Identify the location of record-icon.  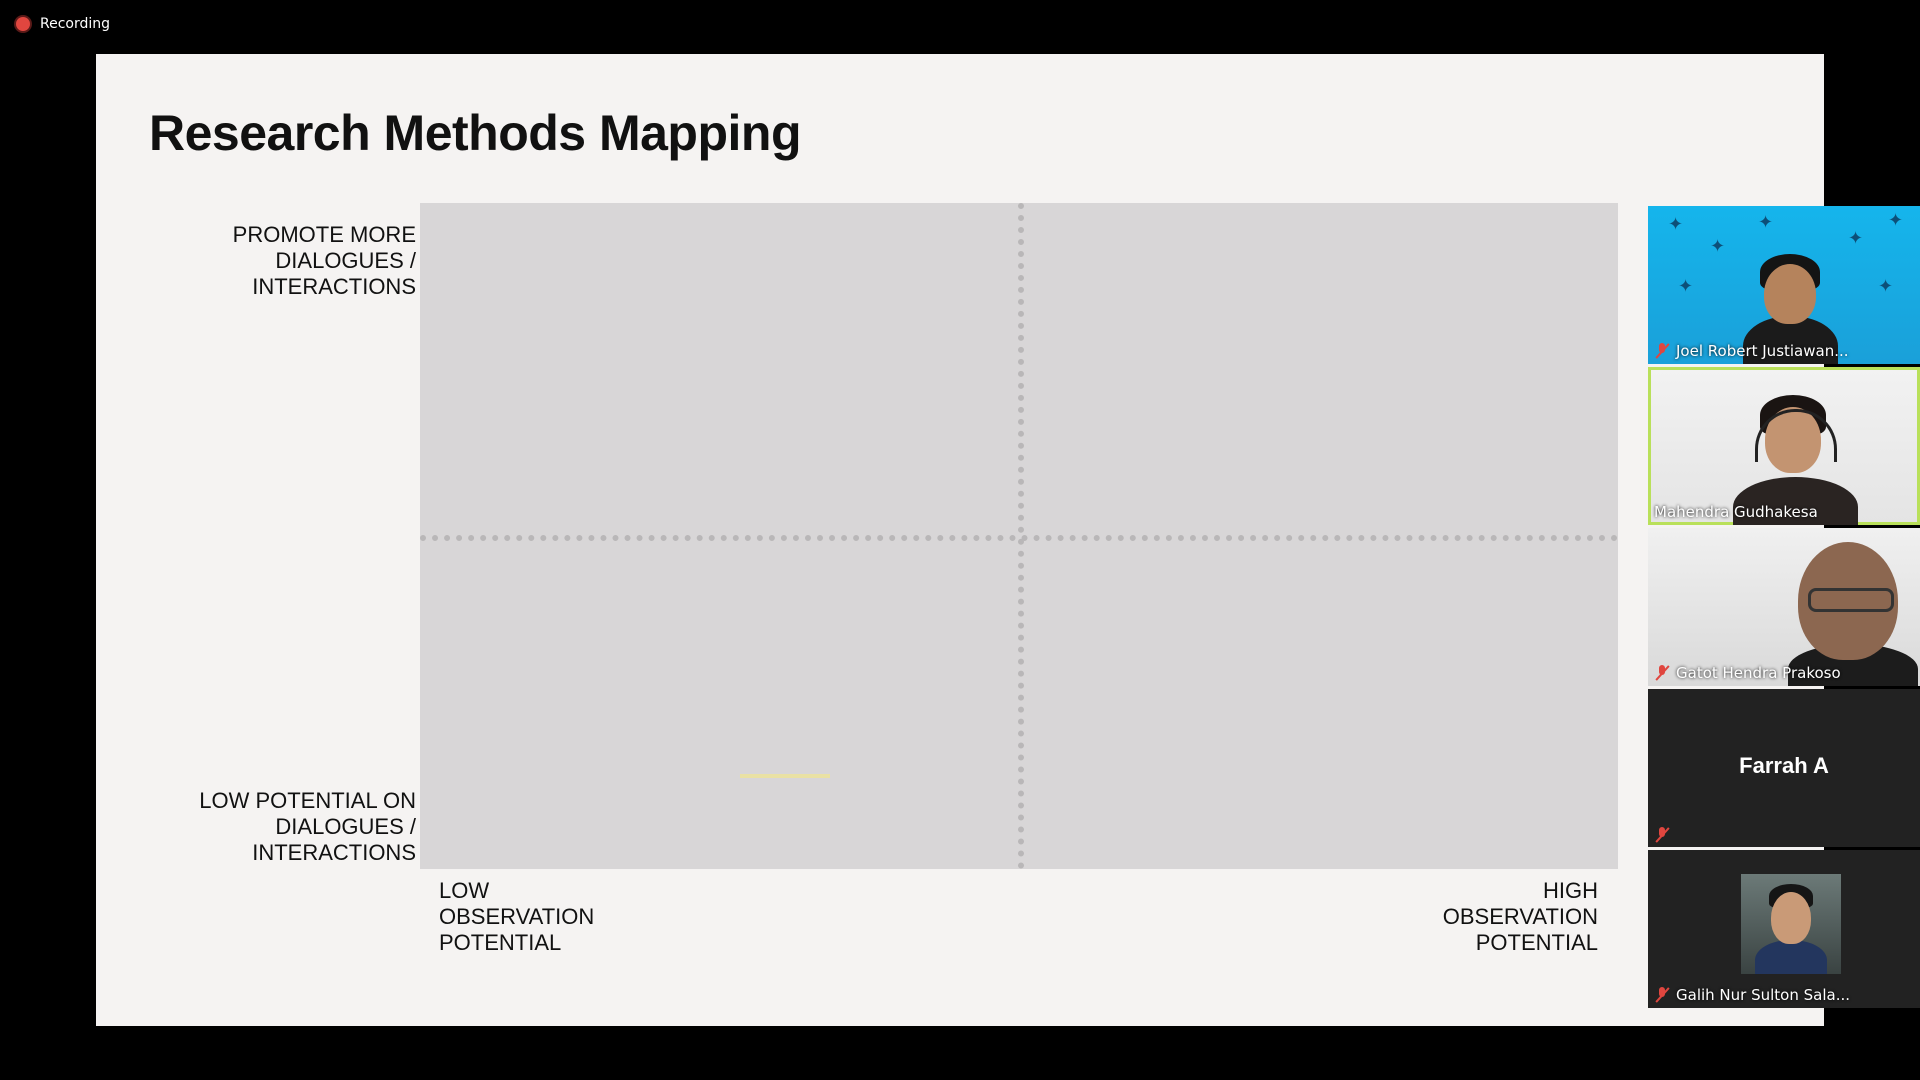
(23, 24).